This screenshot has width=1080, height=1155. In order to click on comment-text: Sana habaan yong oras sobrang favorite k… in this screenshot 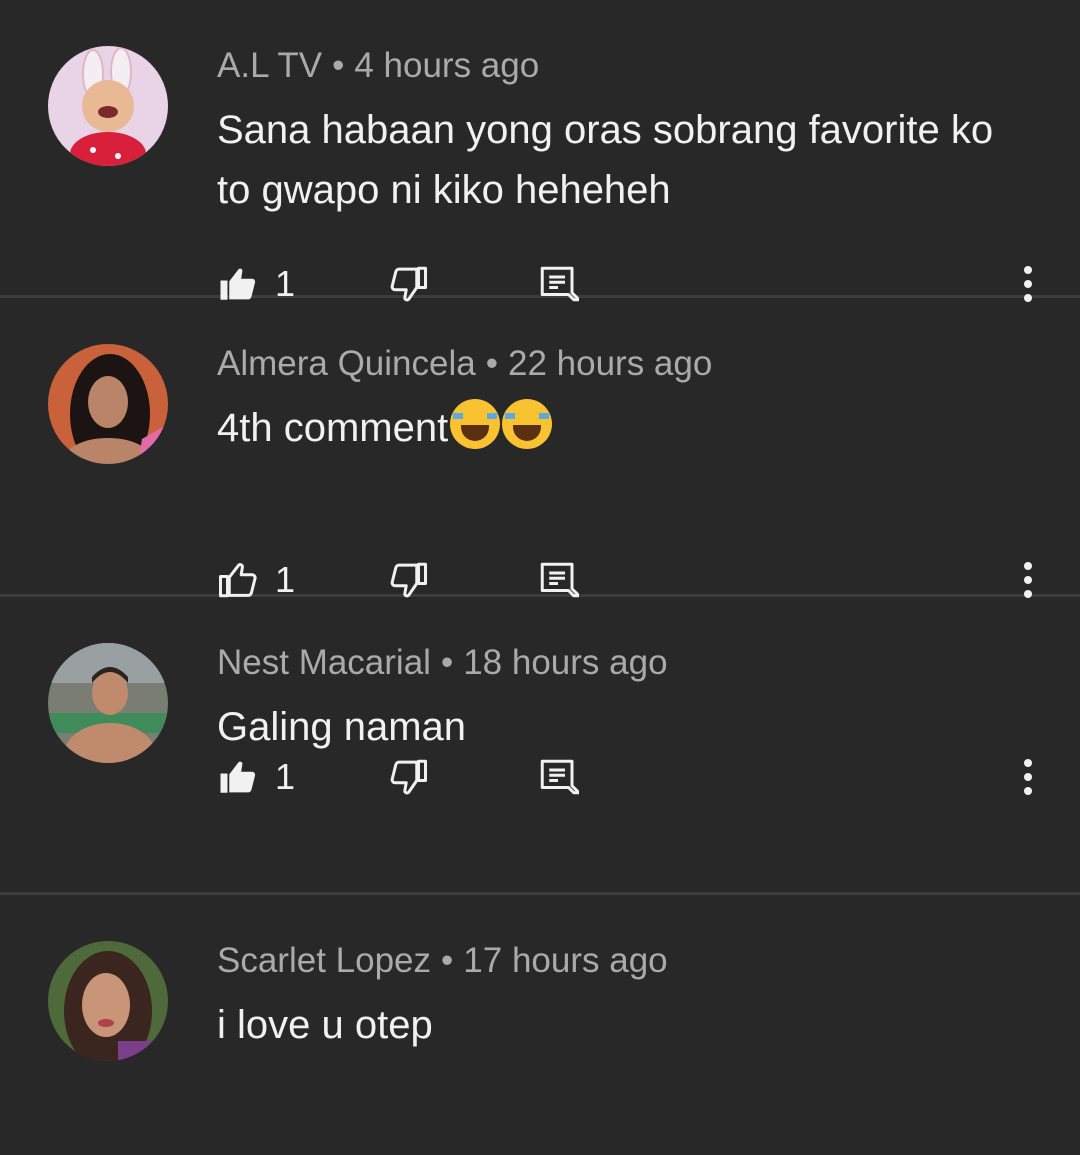, I will do `click(605, 160)`.